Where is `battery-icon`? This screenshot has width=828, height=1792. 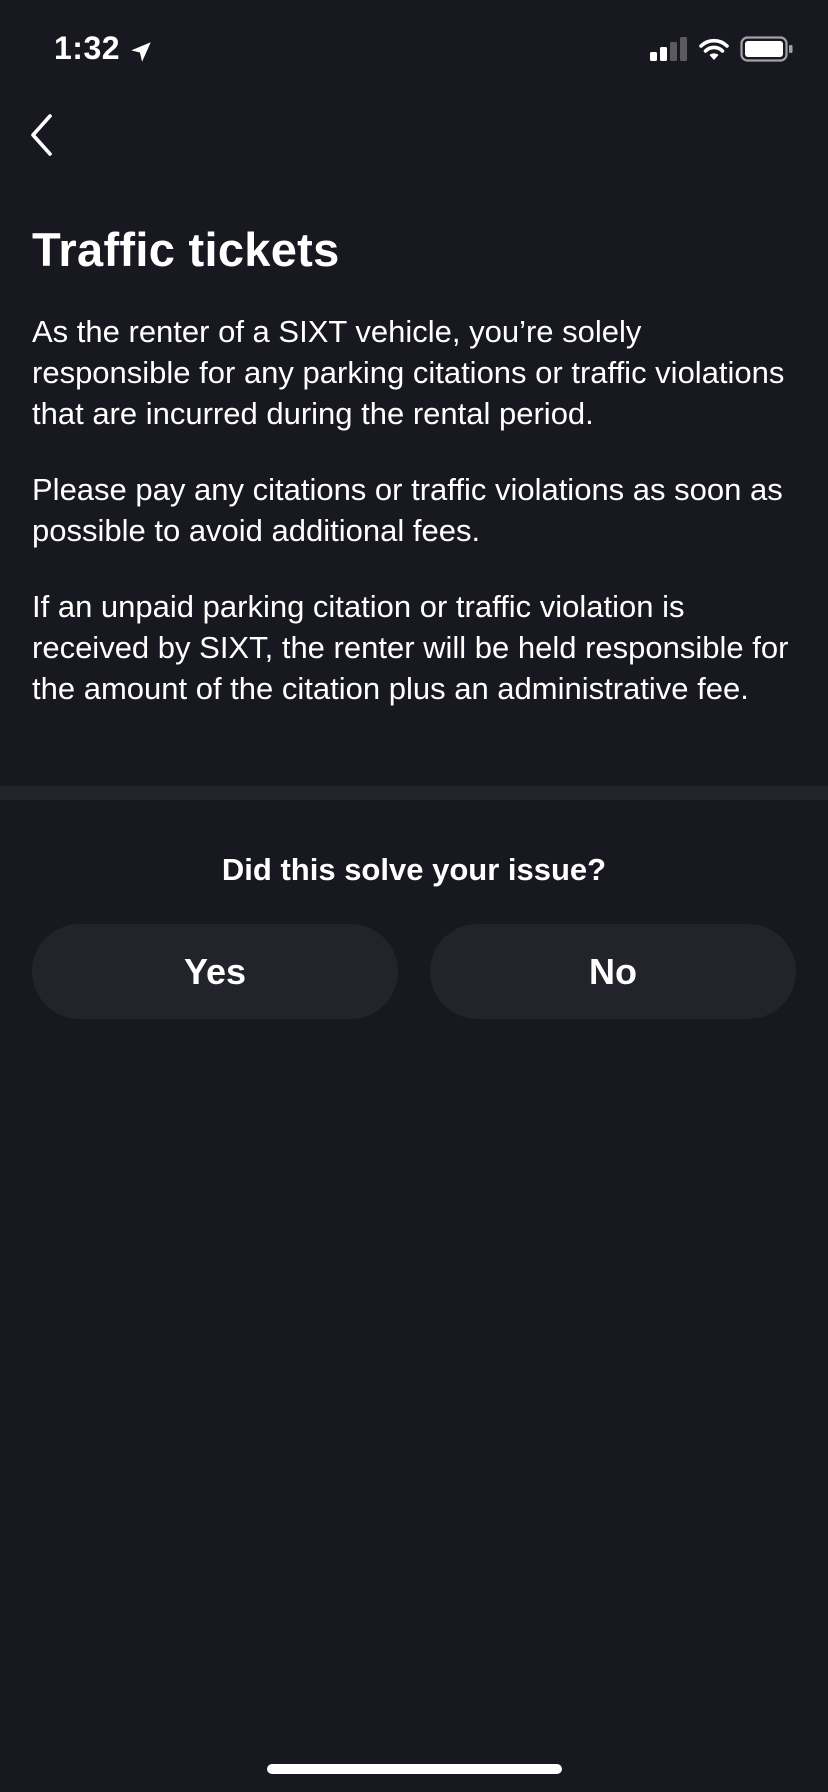
battery-icon is located at coordinates (767, 49).